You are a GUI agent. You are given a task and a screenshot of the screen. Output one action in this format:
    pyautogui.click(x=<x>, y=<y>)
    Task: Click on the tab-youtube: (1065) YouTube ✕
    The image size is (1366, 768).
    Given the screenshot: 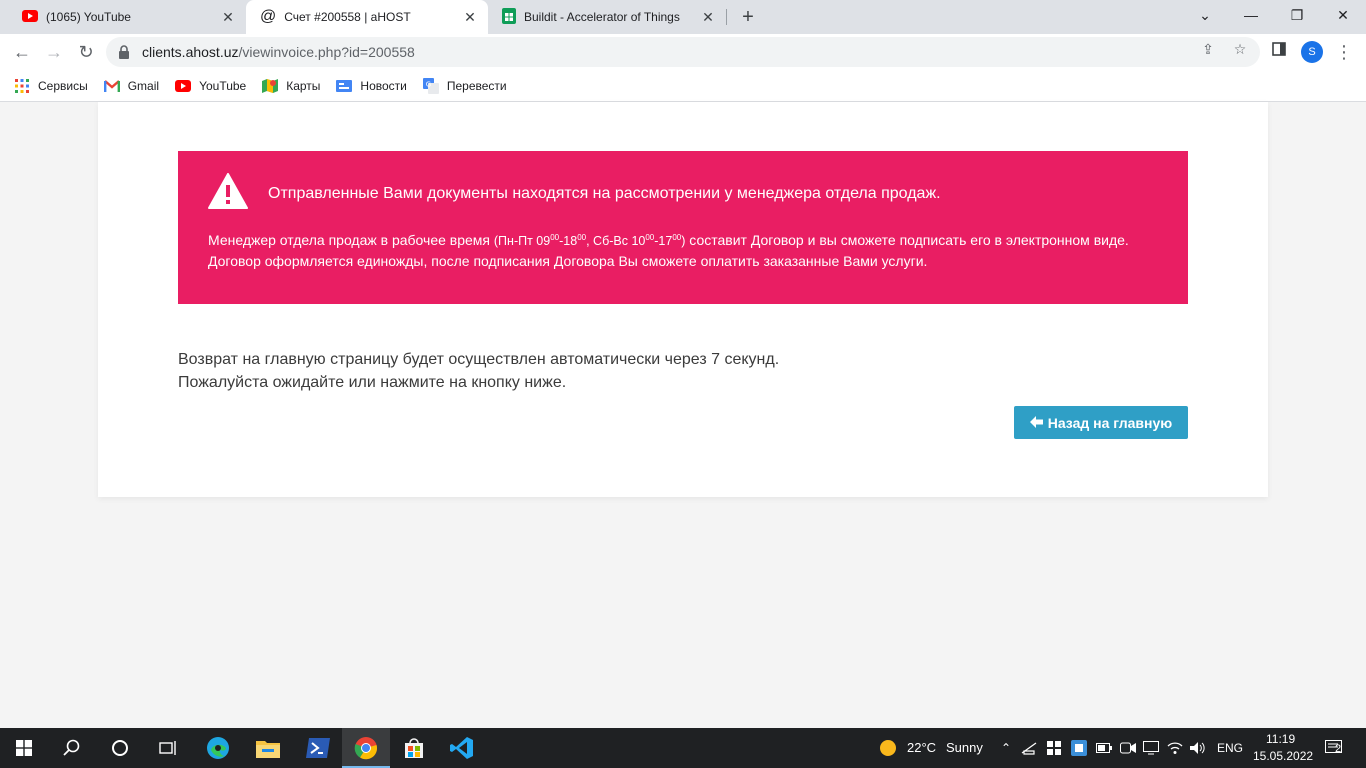 What is the action you would take?
    pyautogui.click(x=127, y=17)
    